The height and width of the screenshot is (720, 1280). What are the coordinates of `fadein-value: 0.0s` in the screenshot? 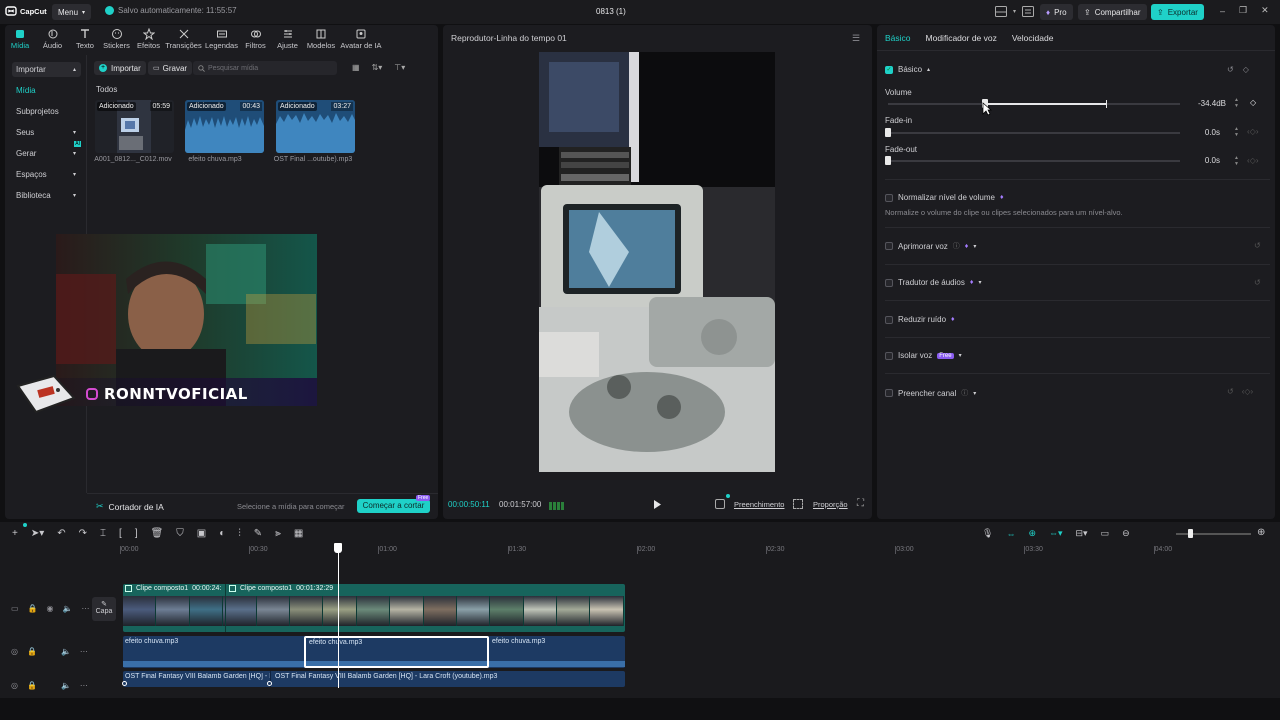 It's located at (1200, 132).